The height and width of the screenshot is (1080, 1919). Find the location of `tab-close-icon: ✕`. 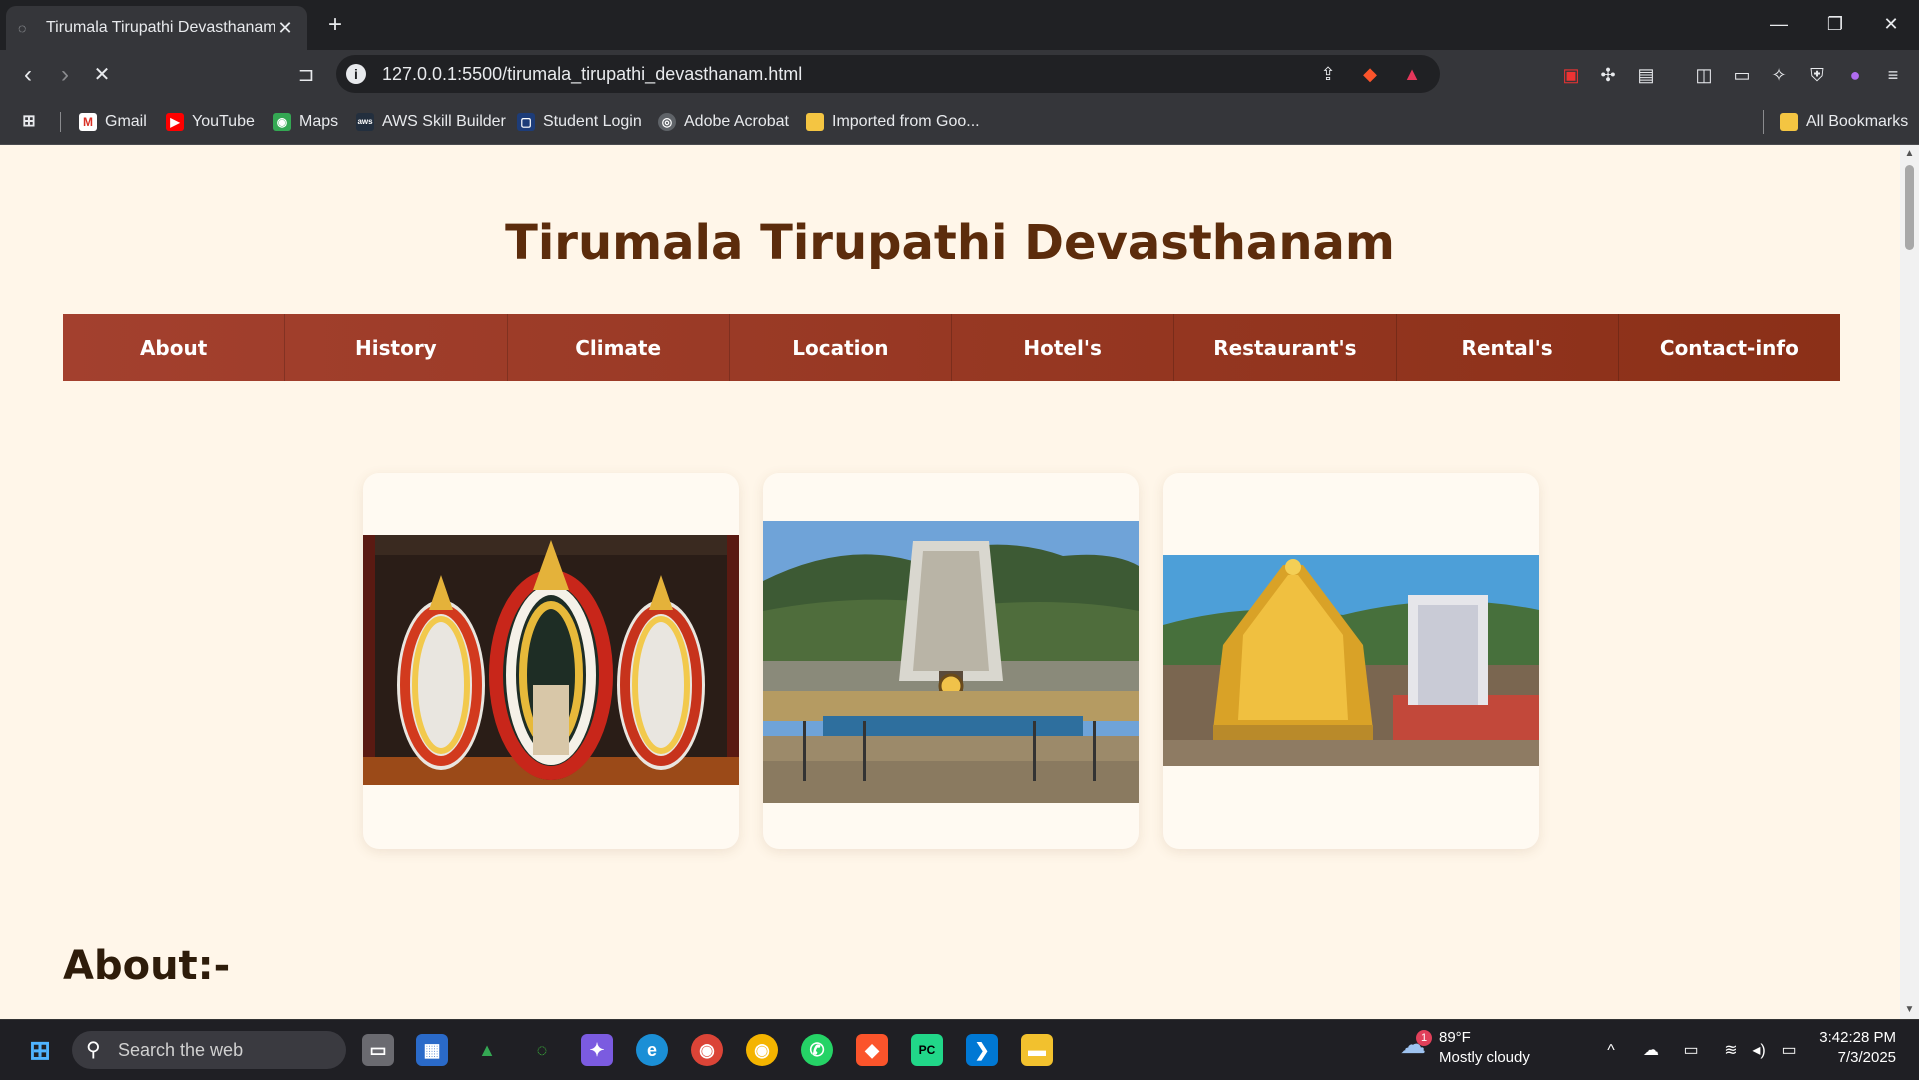

tab-close-icon: ✕ is located at coordinates (285, 28).